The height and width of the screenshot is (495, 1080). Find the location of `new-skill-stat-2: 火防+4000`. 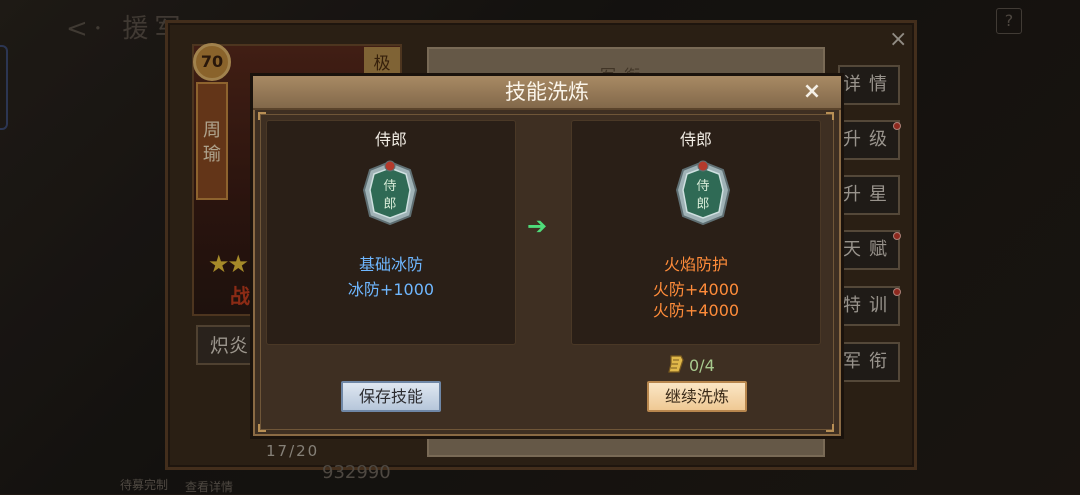

new-skill-stat-2: 火防+4000 is located at coordinates (696, 310).